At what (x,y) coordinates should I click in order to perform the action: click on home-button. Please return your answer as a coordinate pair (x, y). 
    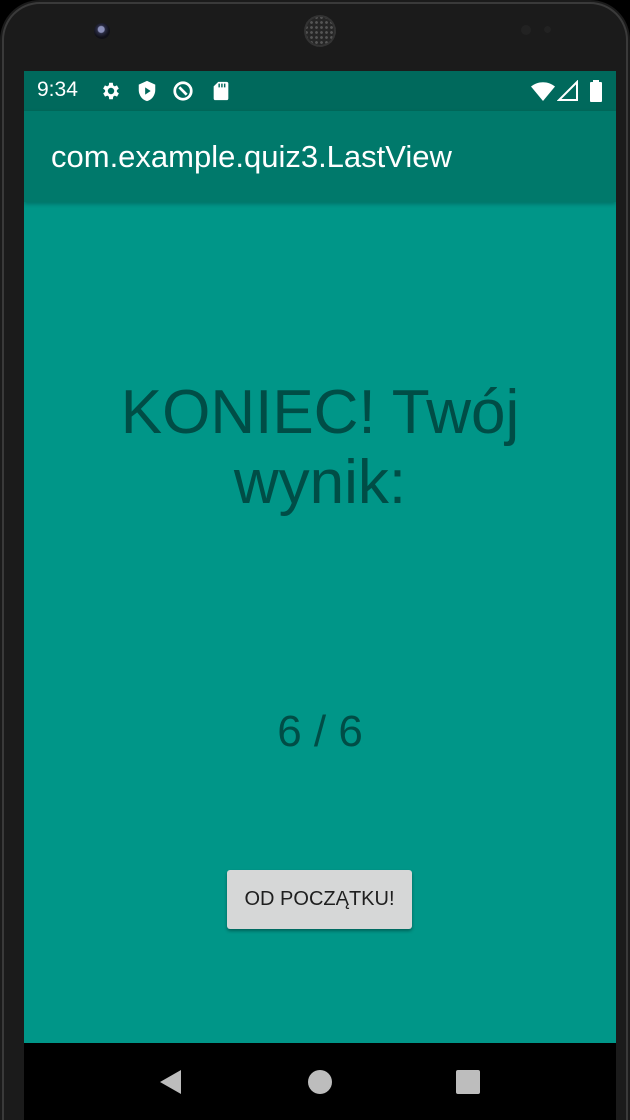
    Looking at the image, I should click on (320, 1081).